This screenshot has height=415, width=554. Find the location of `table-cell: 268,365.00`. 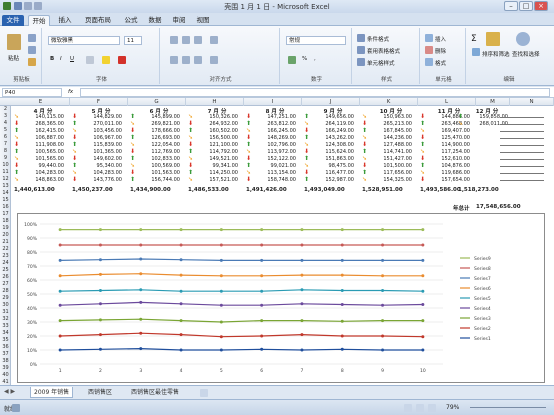

table-cell: 268,365.00 is located at coordinates (43, 124).